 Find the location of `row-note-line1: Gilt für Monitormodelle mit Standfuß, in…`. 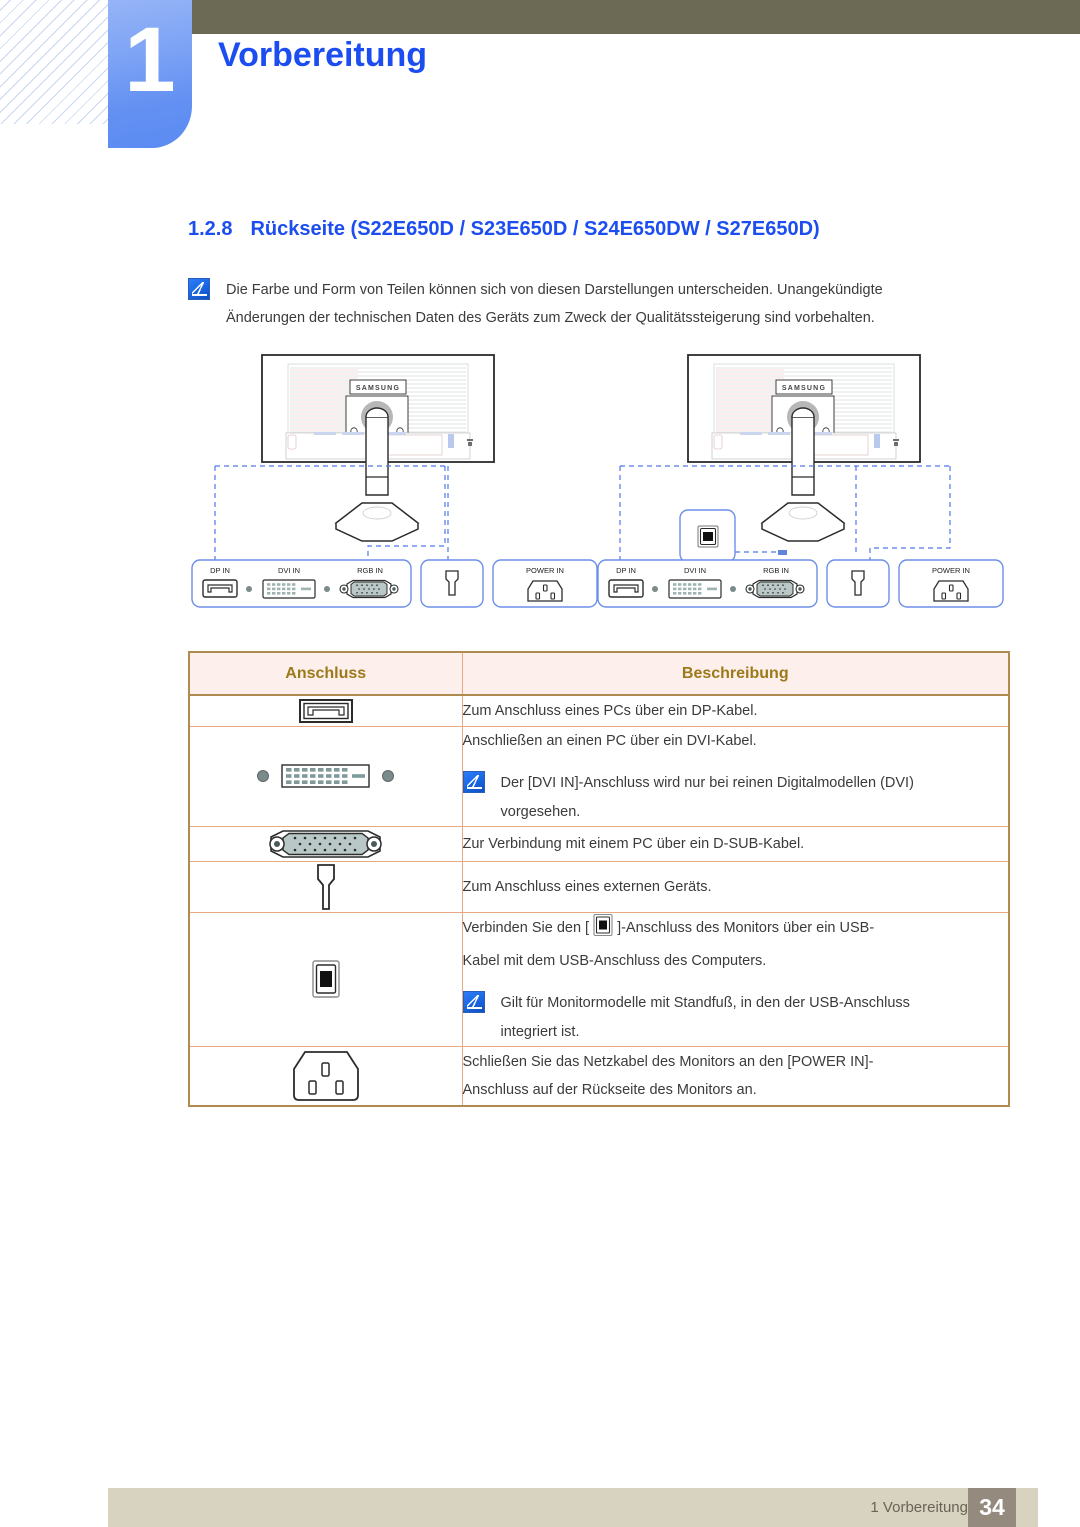

row-note-line1: Gilt für Monitormodelle mit Standfuß, in… is located at coordinates (705, 1003).